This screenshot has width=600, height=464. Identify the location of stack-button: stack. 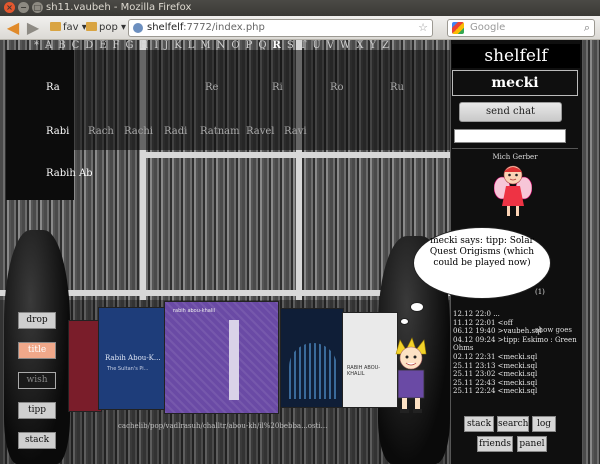
(37, 440).